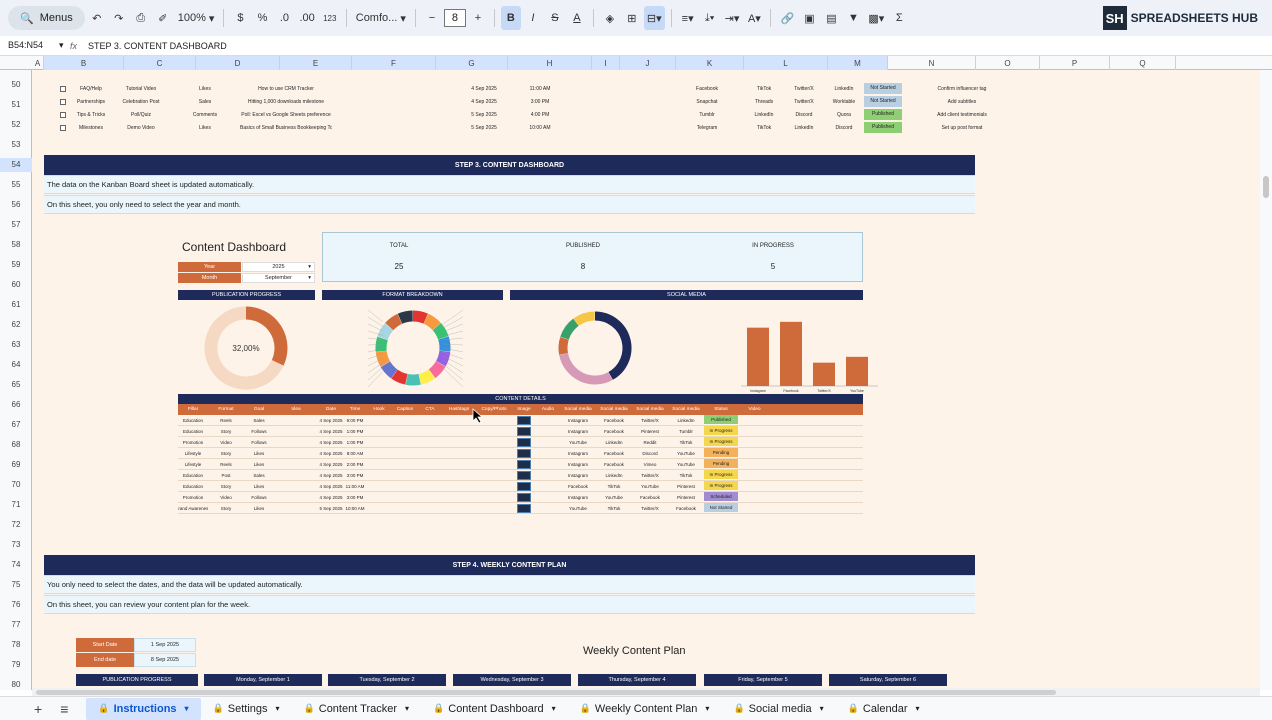 The image size is (1272, 720). Describe the element at coordinates (510, 18) in the screenshot. I see `bold-button: B` at that location.